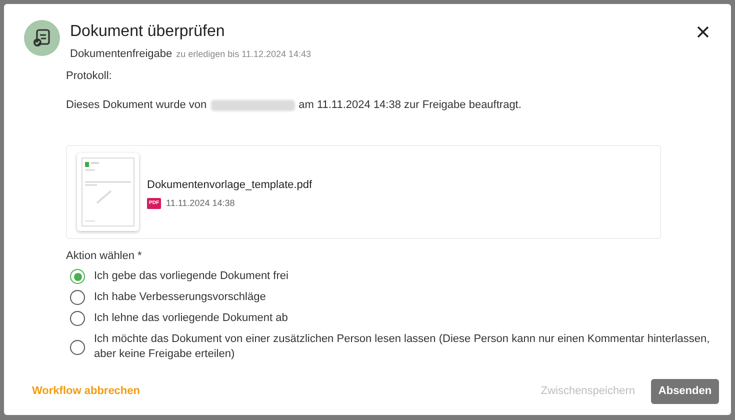 This screenshot has width=735, height=420. Describe the element at coordinates (200, 203) in the screenshot. I see `file-date: 11.11.2024 14:38` at that location.